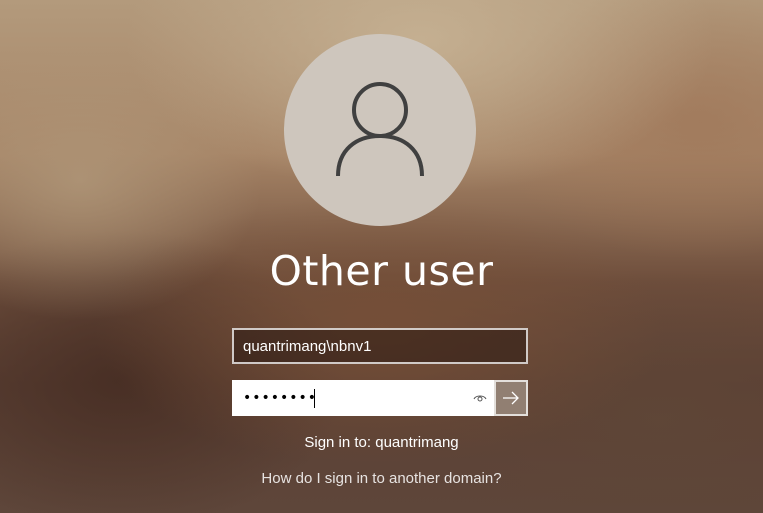 Image resolution: width=763 pixels, height=513 pixels. Describe the element at coordinates (314, 398) in the screenshot. I see `text-caret` at that location.